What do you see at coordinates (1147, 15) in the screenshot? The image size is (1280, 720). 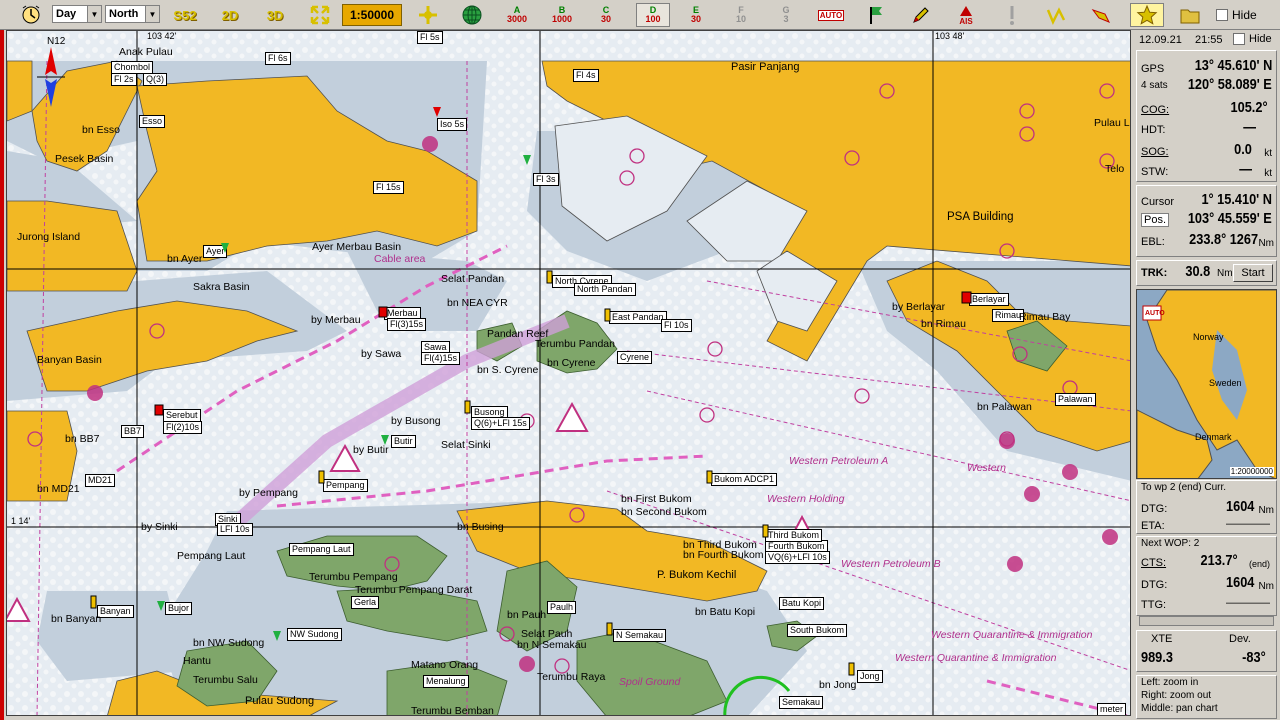 I see `star-icon` at bounding box center [1147, 15].